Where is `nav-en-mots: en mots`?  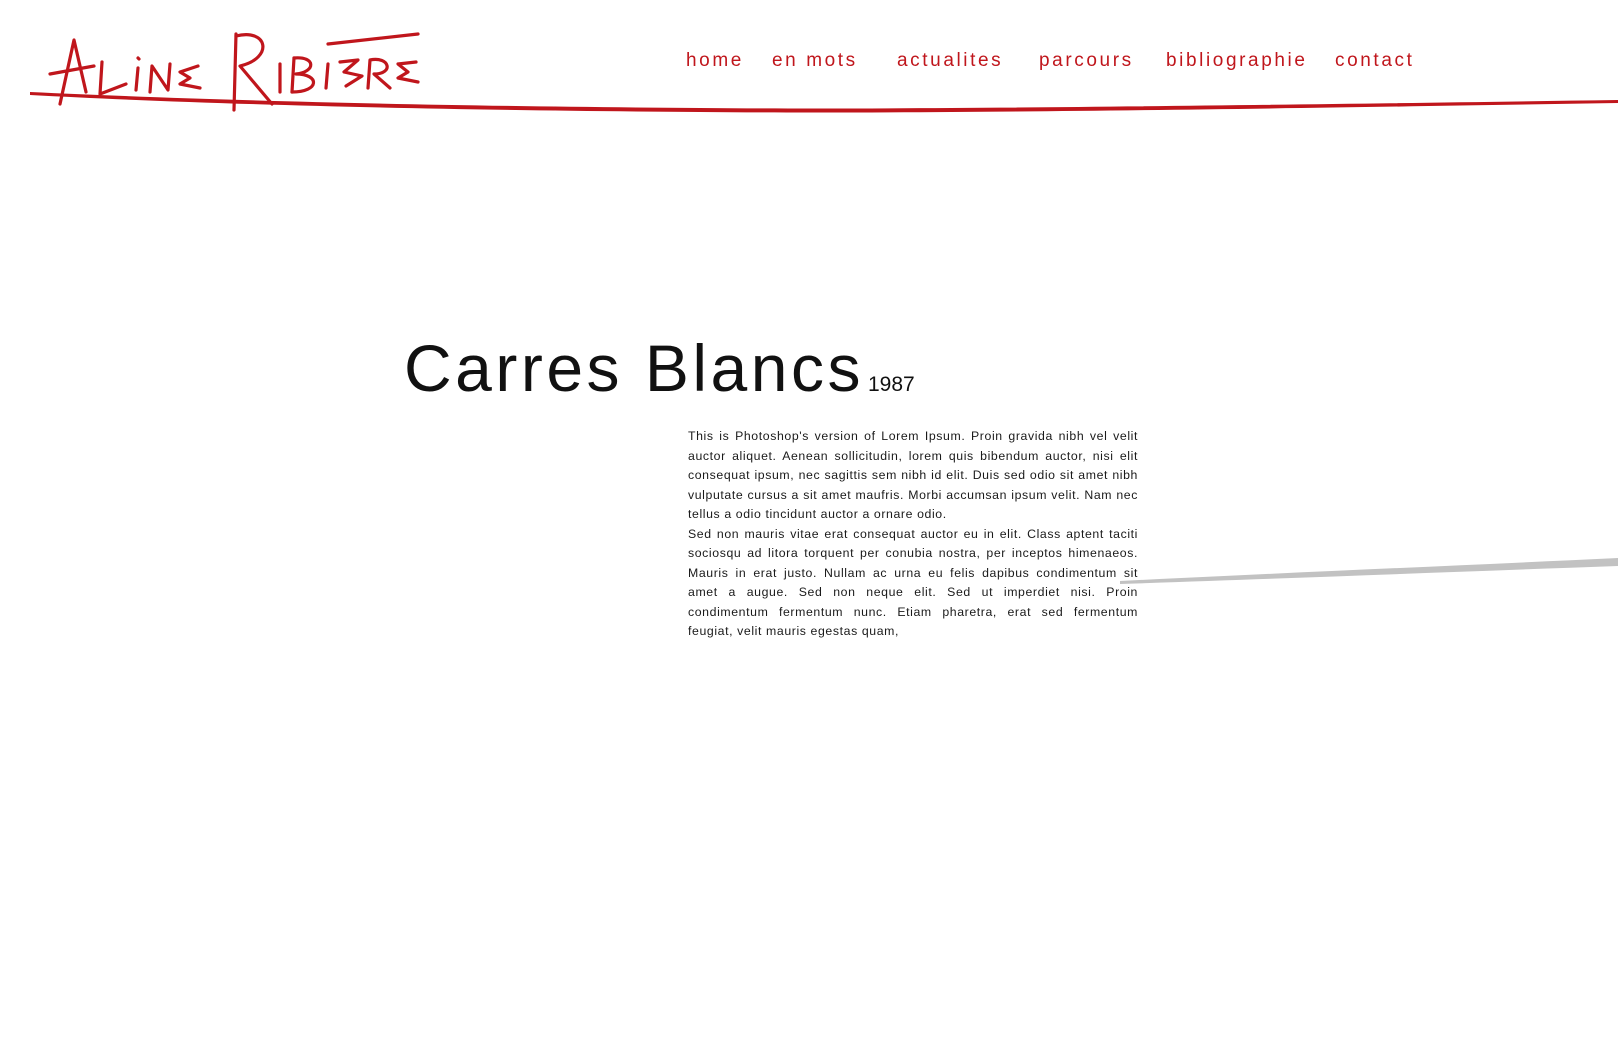 nav-en-mots: en mots is located at coordinates (815, 61).